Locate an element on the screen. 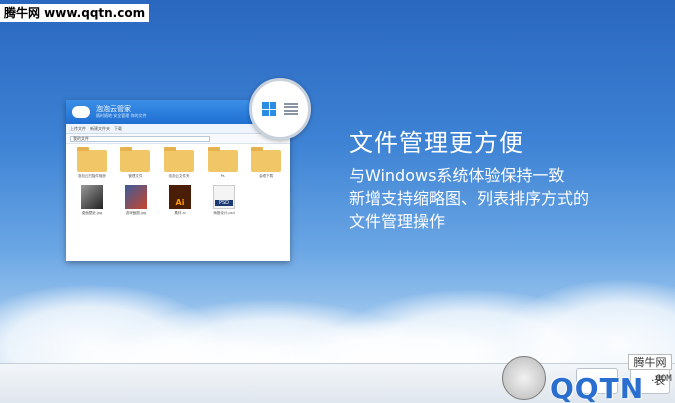  feature-headline: 文件管理更方便 is located at coordinates (436, 143).